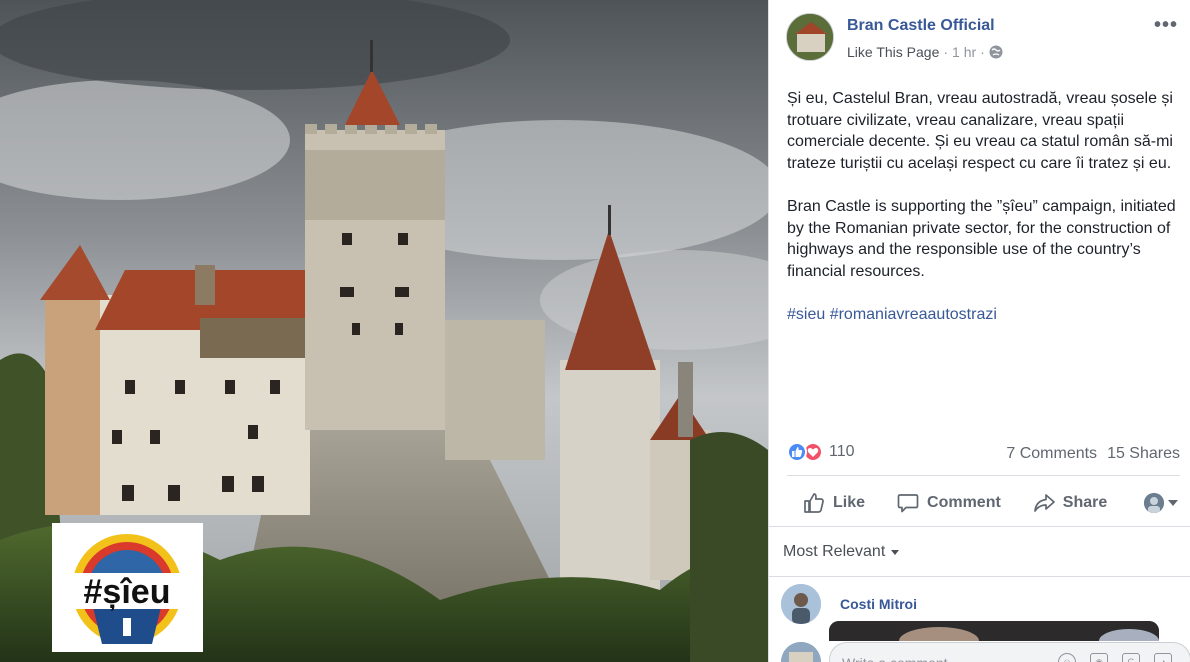 The height and width of the screenshot is (662, 1190). I want to click on comment-image, so click(994, 631).